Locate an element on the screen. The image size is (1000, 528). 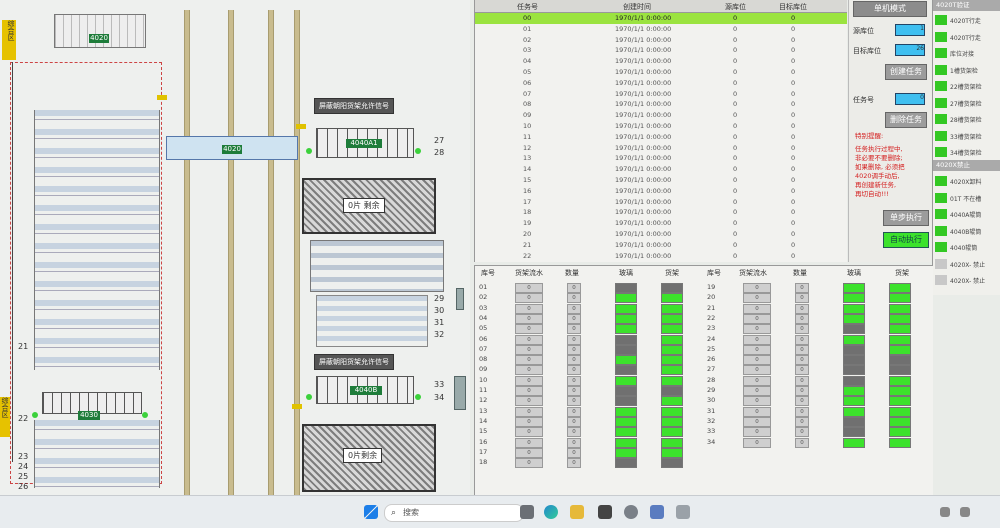
task-row: 02 1970/1/1 0:00:00 0 0 is located at coordinates (661, 40).